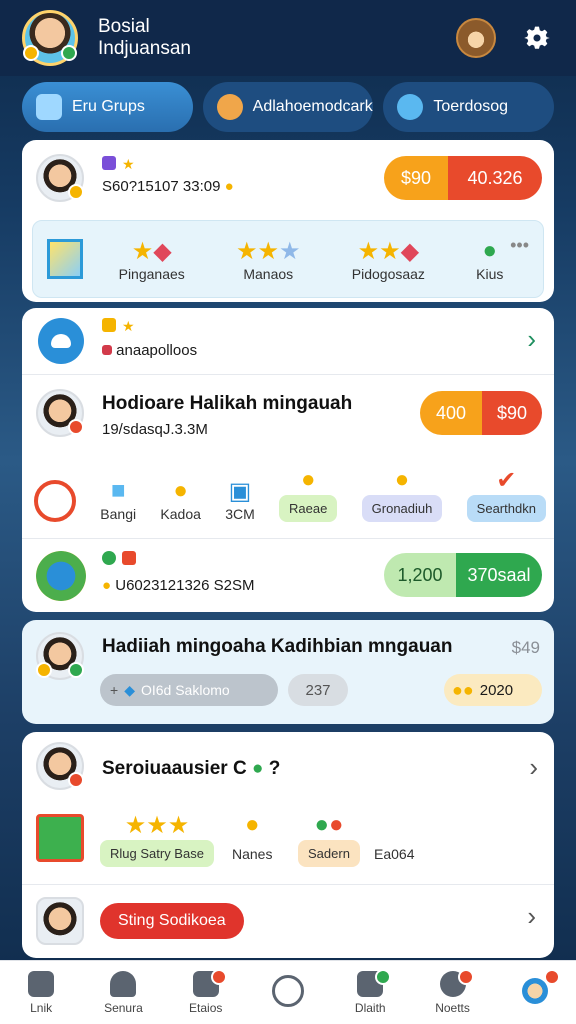 The image size is (576, 1024). What do you see at coordinates (336, 824) in the screenshot?
I see `flower-icon: ●` at bounding box center [336, 824].